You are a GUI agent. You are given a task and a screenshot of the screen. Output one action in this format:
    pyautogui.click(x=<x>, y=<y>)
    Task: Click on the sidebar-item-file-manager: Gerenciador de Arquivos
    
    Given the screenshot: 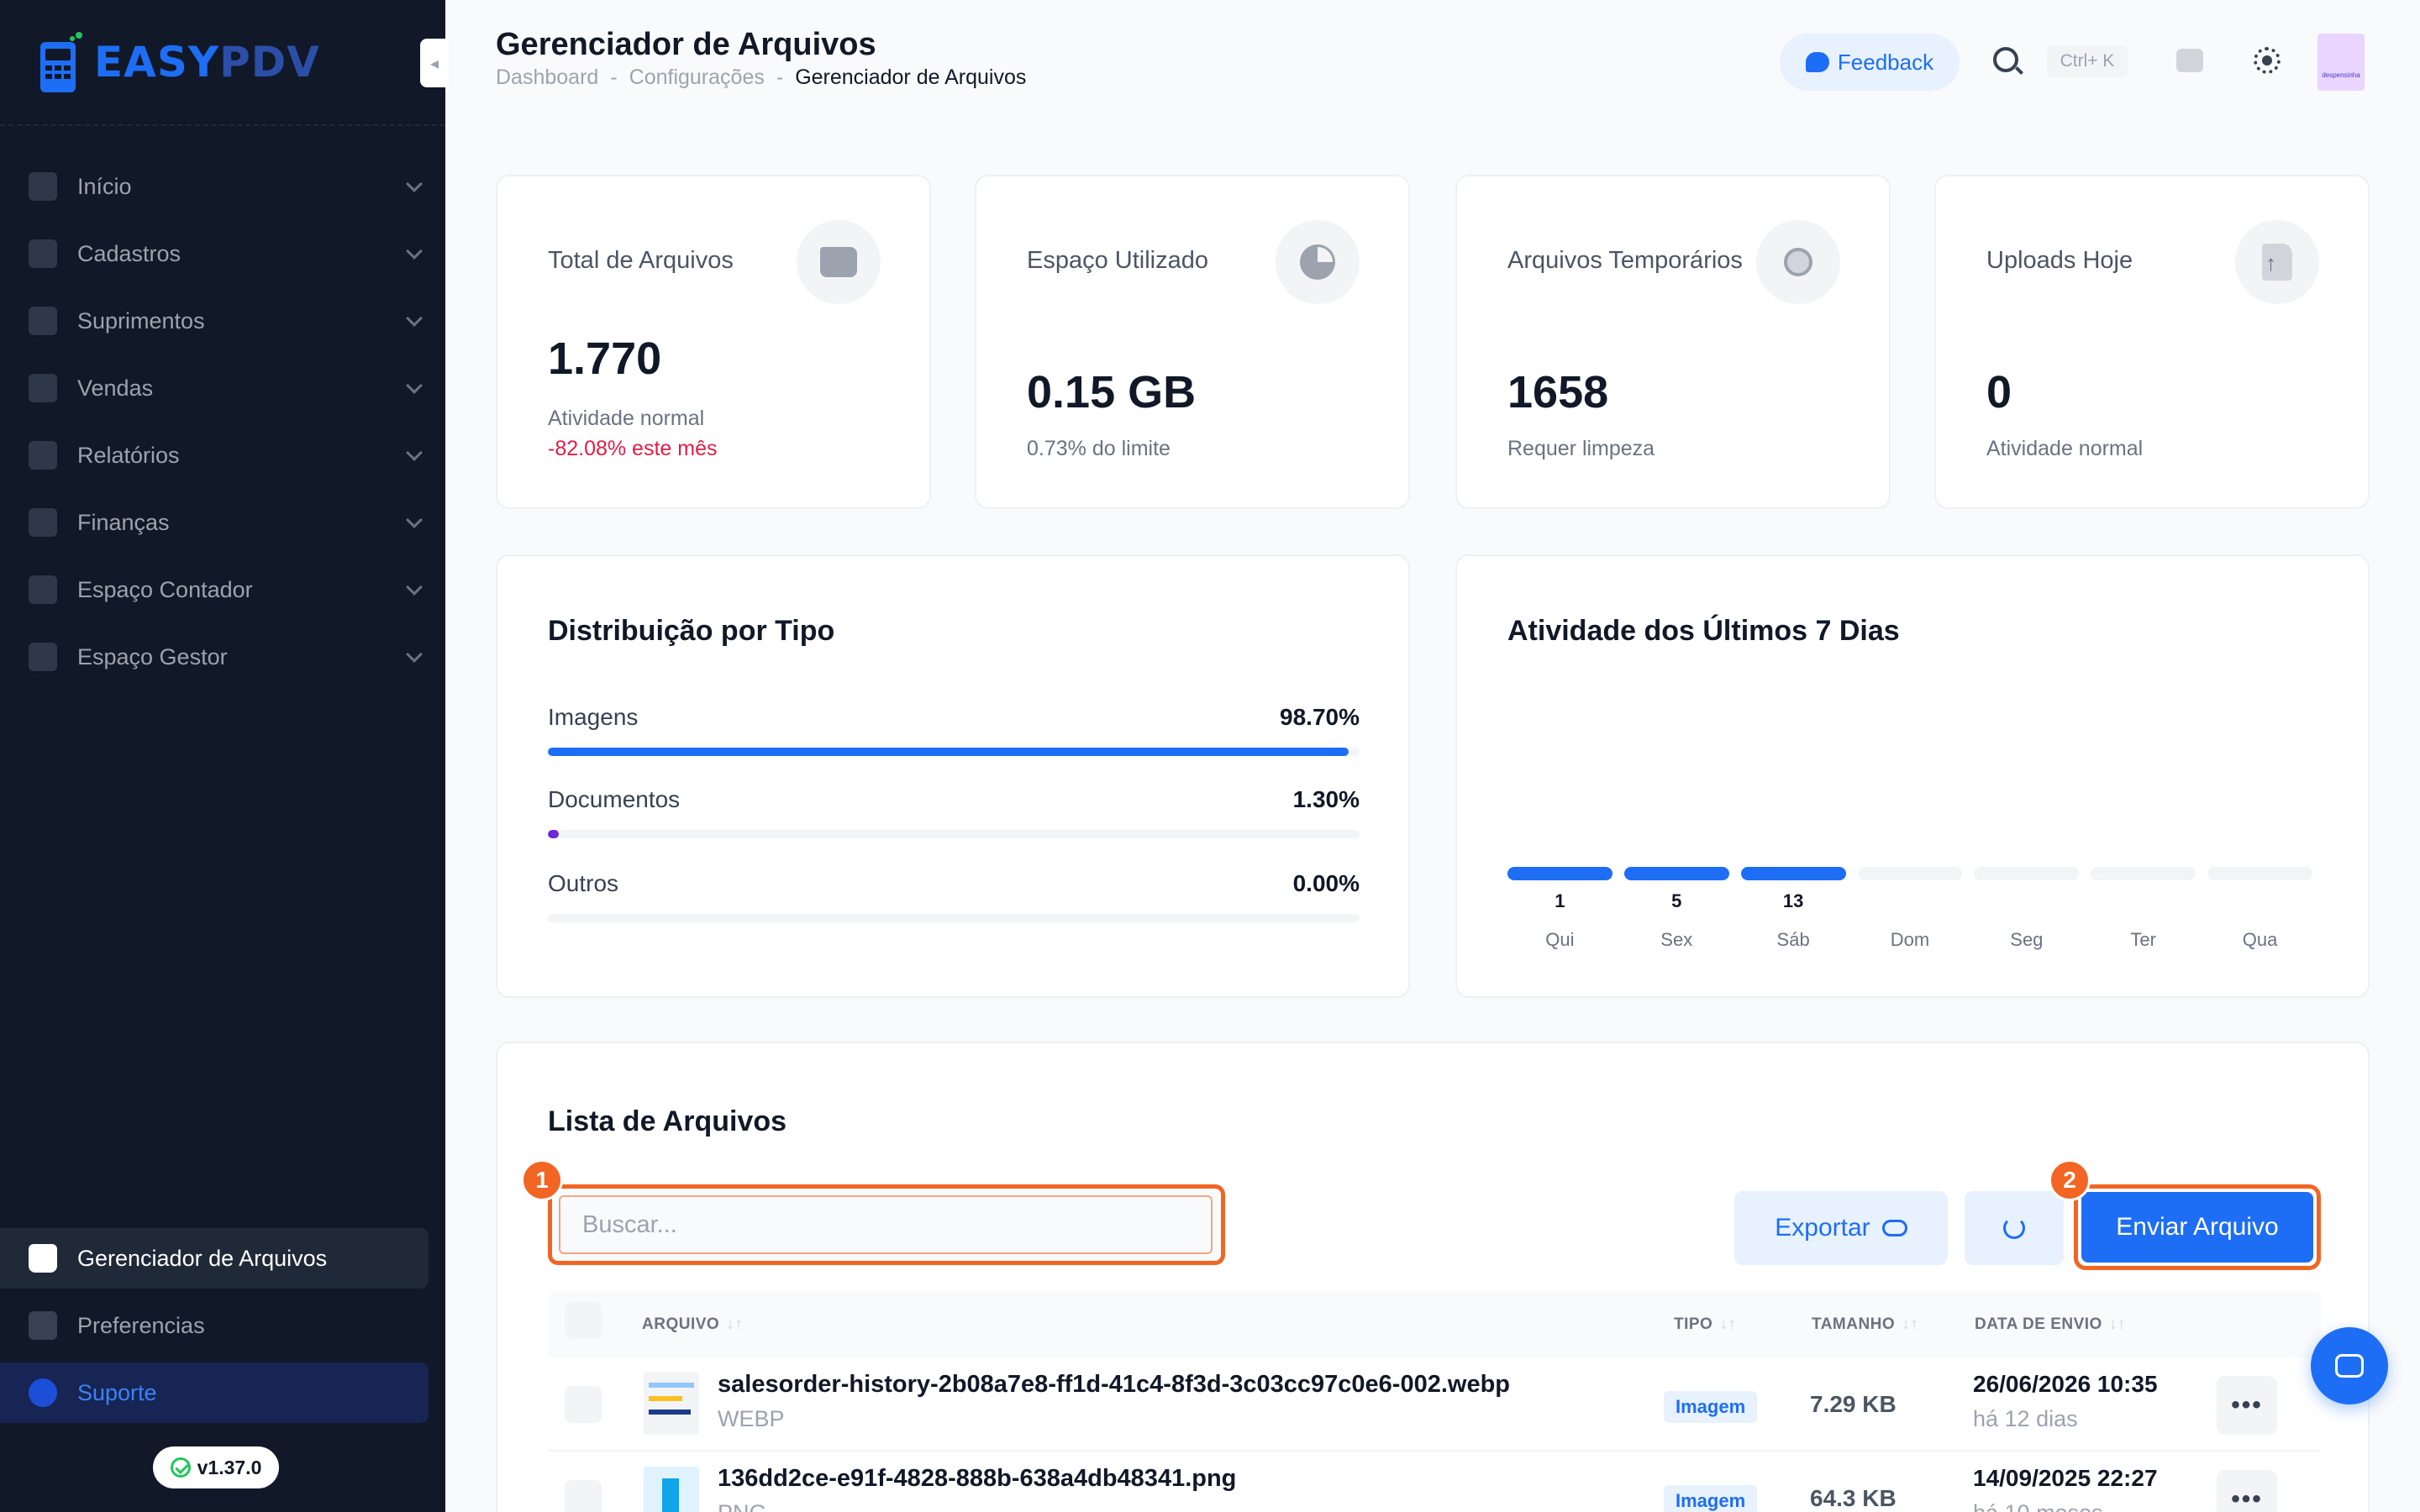 What is the action you would take?
    pyautogui.click(x=214, y=1258)
    